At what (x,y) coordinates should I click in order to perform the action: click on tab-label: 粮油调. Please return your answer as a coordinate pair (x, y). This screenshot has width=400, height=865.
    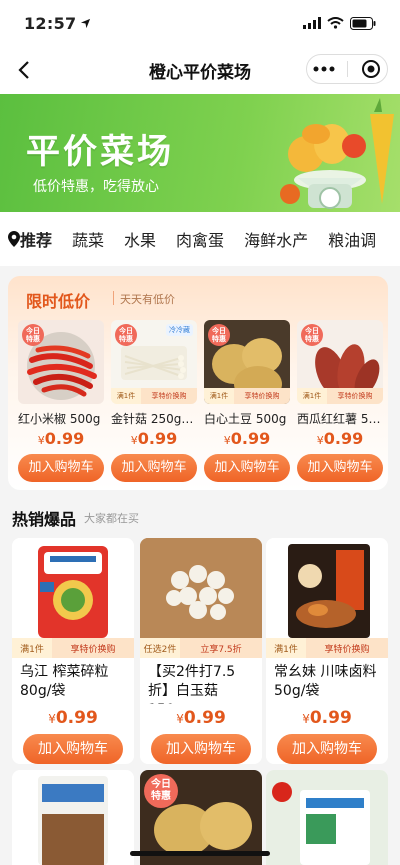
    Looking at the image, I should click on (352, 240).